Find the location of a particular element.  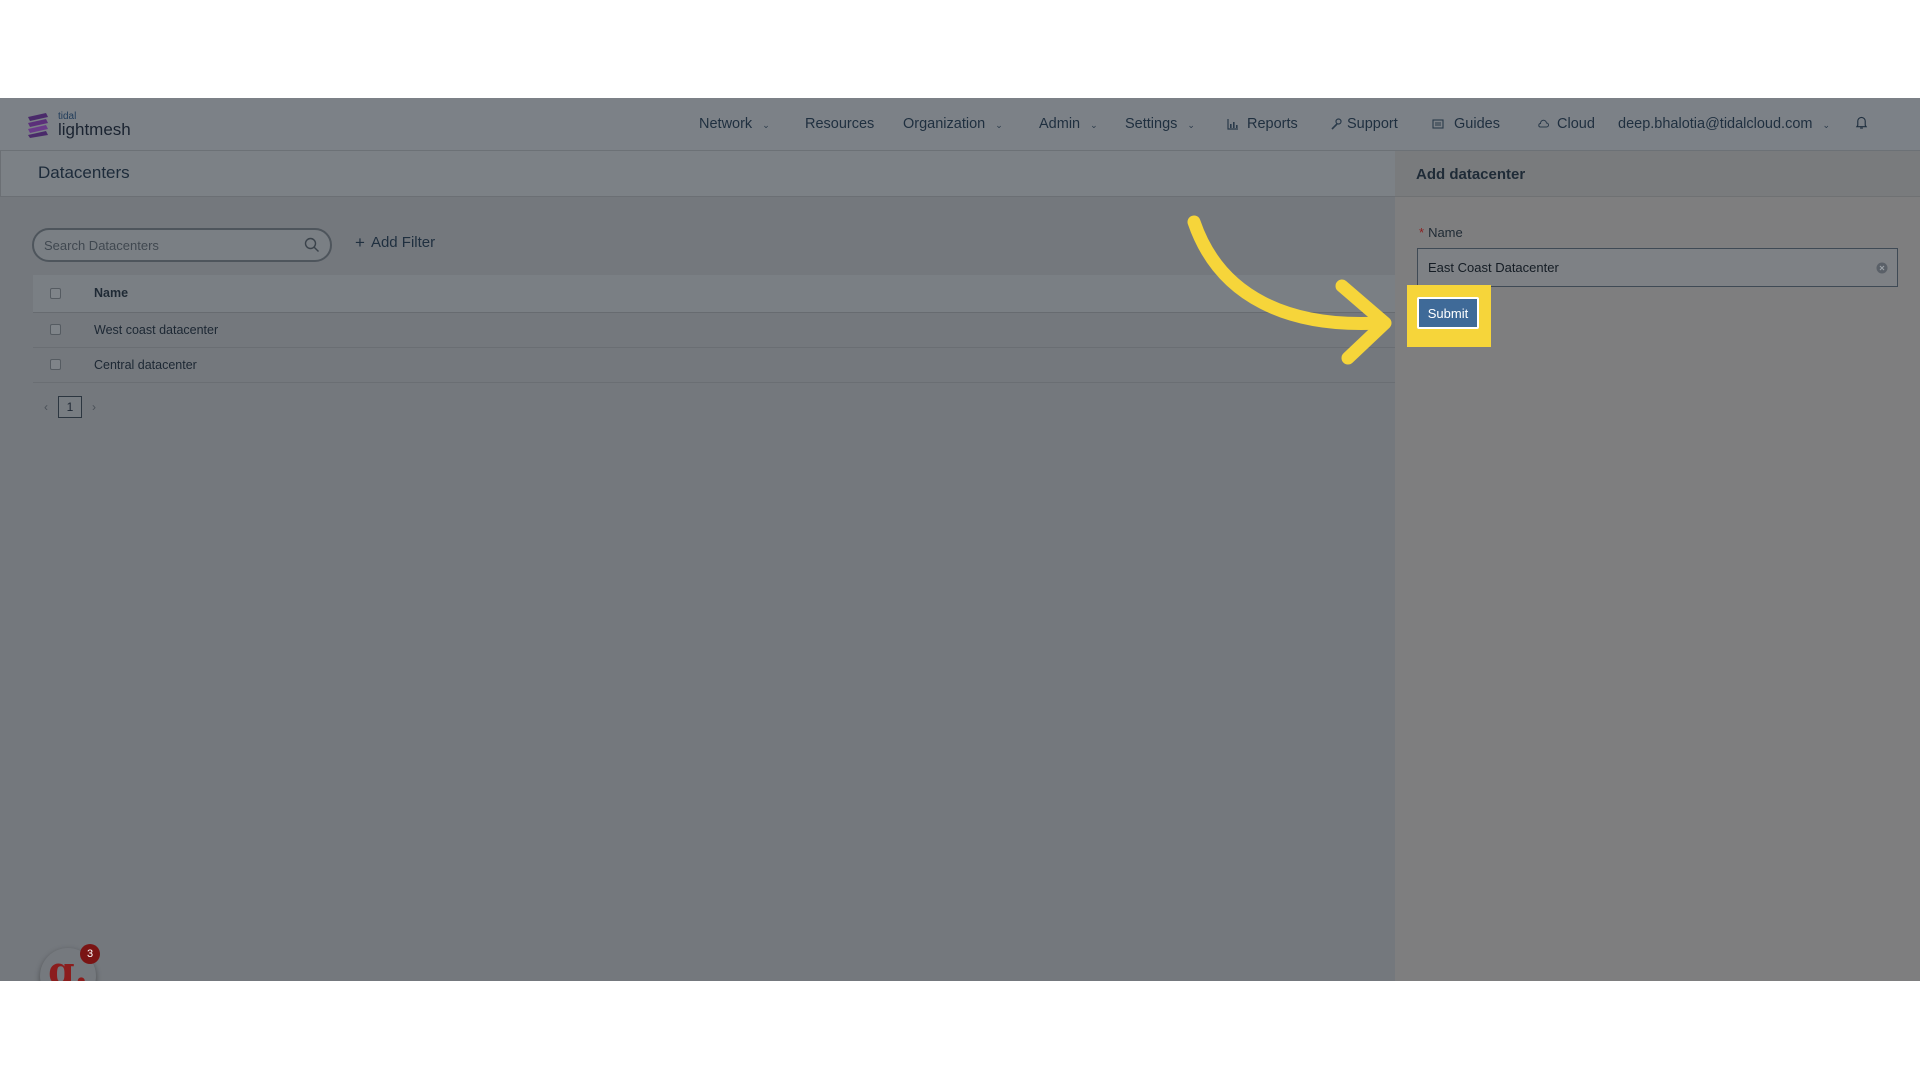

user-menu: deep.bhalotia@tidalcloud.com ⌄ is located at coordinates (1724, 124).